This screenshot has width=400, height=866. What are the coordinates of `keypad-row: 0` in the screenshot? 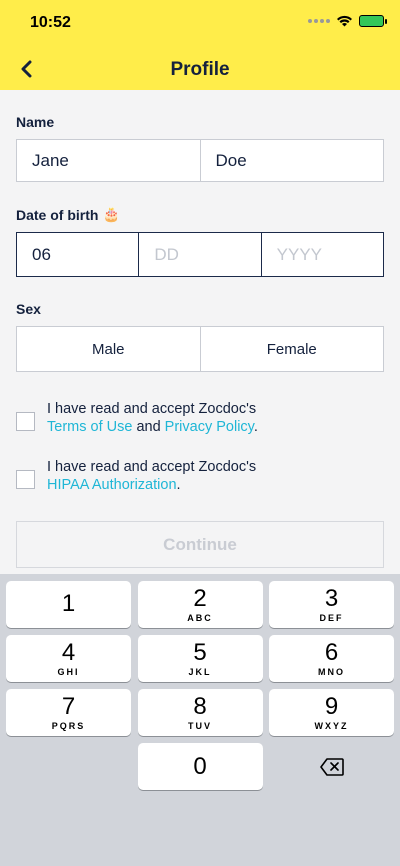 It's located at (200, 766).